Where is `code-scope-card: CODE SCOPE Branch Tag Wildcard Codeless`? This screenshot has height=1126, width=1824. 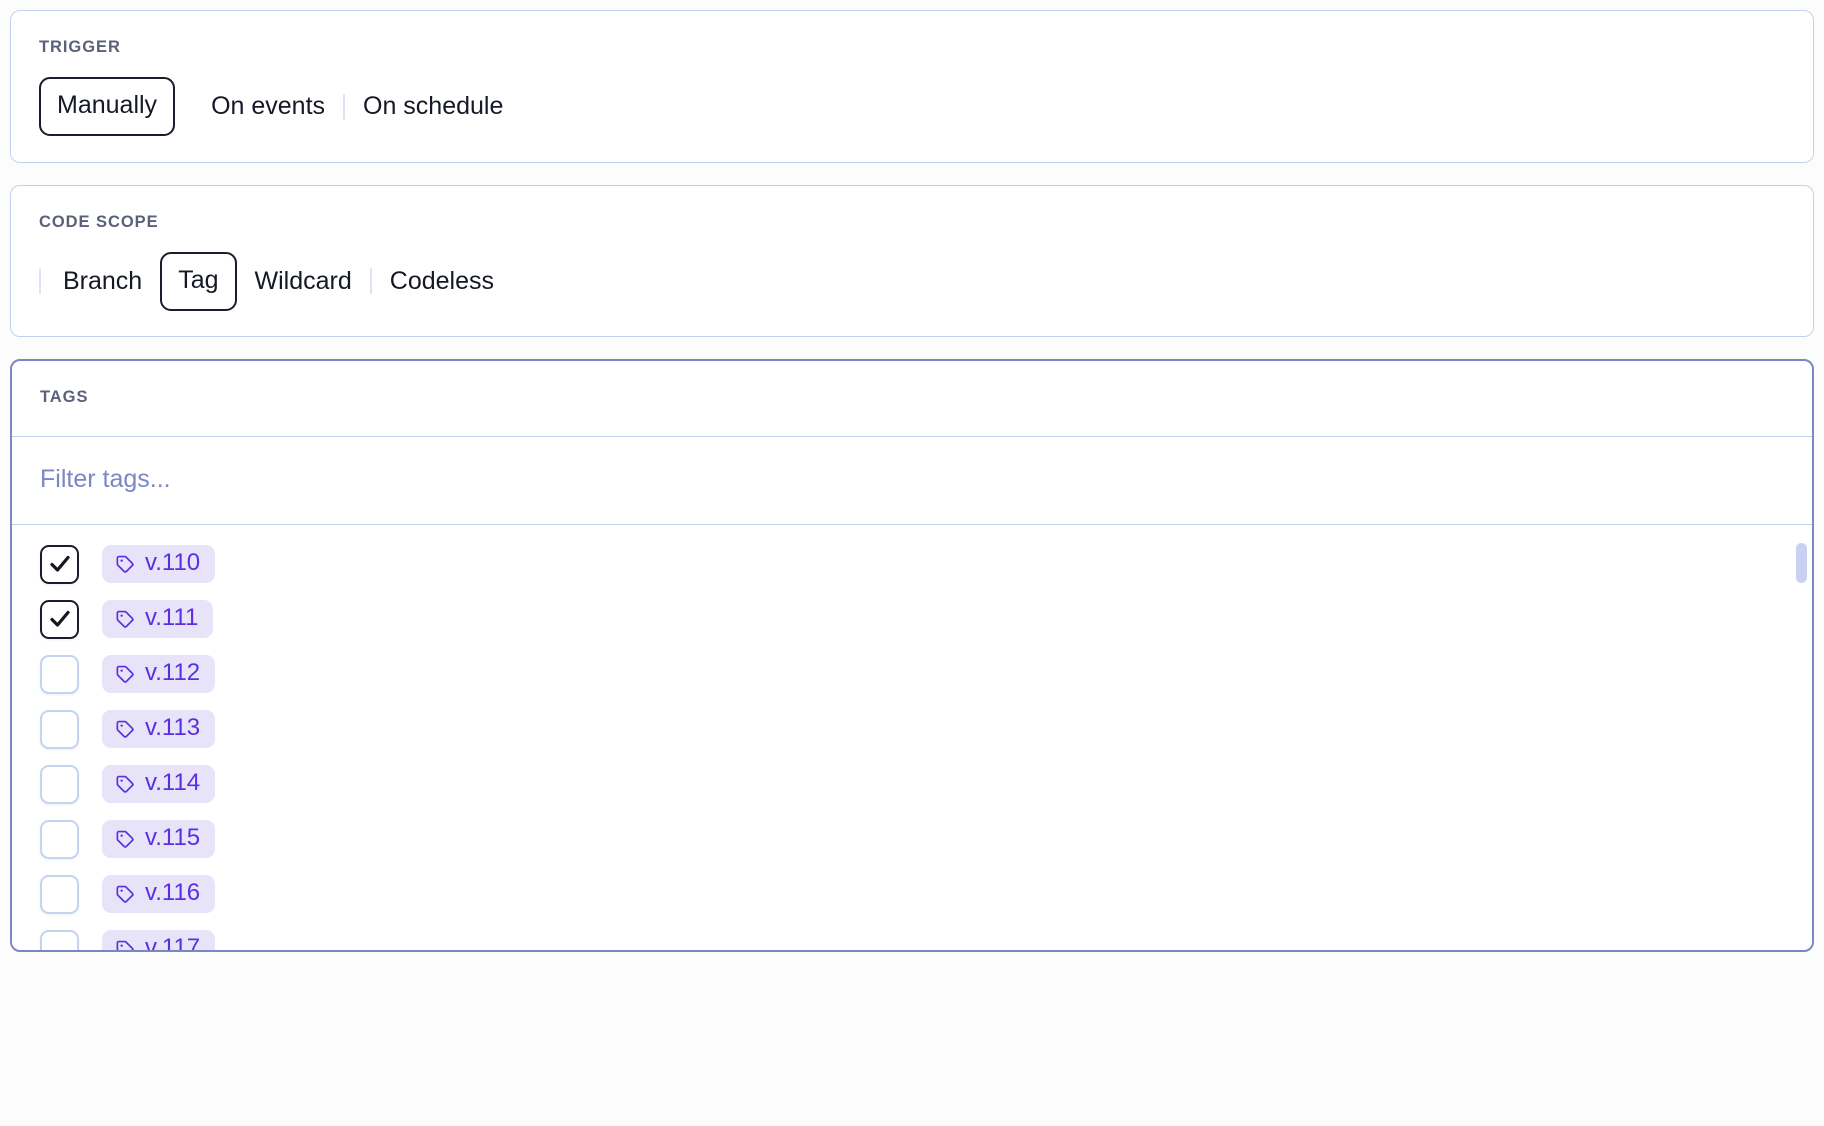
code-scope-card: CODE SCOPE Branch Tag Wildcard Codeless is located at coordinates (912, 260).